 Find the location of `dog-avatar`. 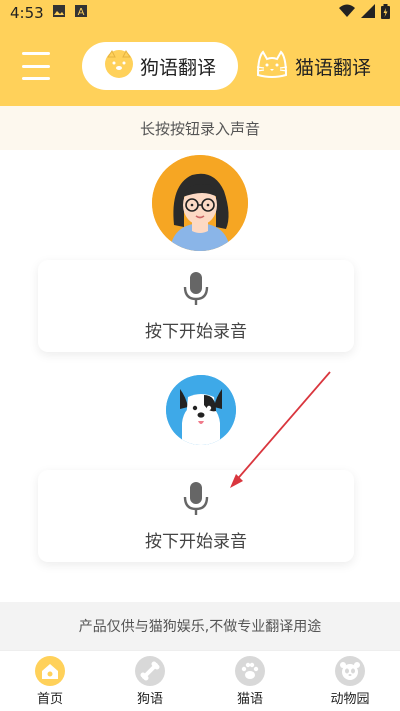

dog-avatar is located at coordinates (201, 410).